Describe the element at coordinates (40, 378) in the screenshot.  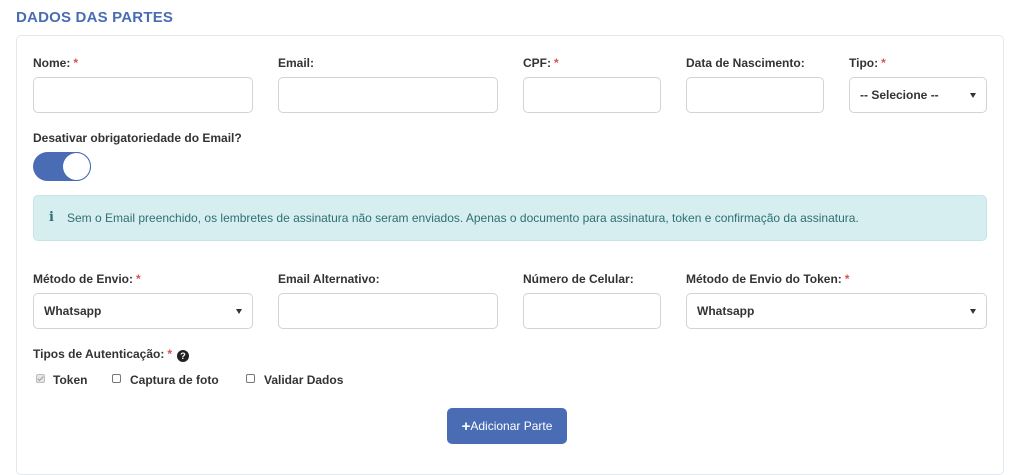
I see `token-checkbox` at that location.